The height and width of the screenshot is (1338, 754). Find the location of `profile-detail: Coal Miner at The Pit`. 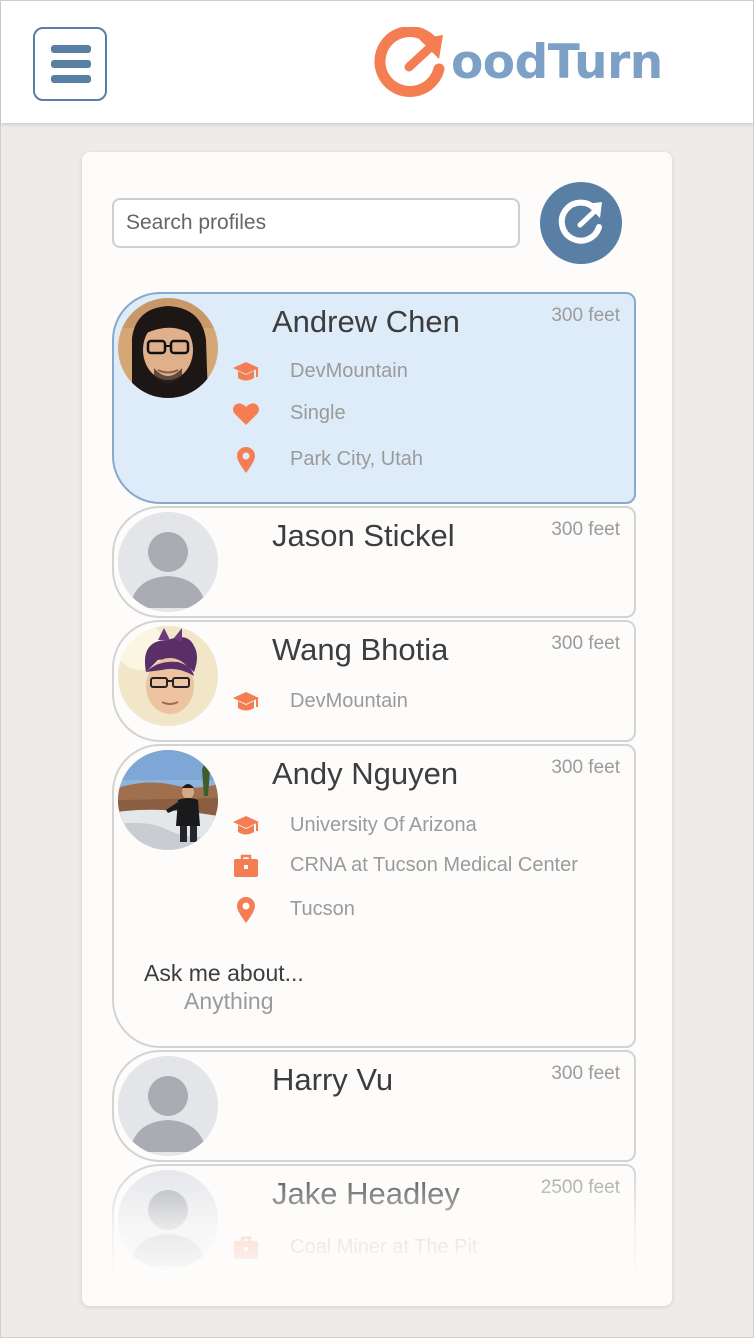

profile-detail: Coal Miner at The Pit is located at coordinates (422, 1248).